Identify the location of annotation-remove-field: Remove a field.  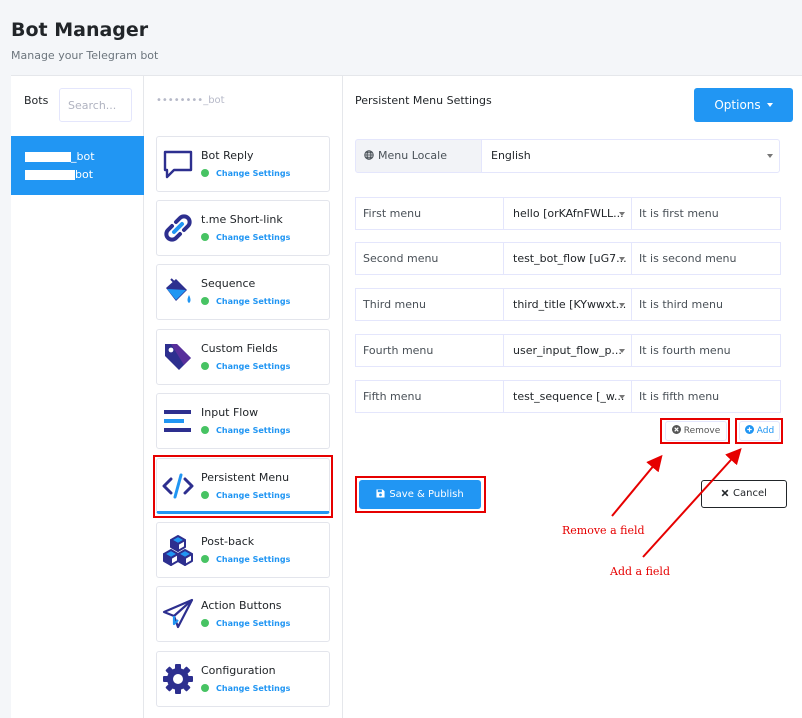
(603, 530).